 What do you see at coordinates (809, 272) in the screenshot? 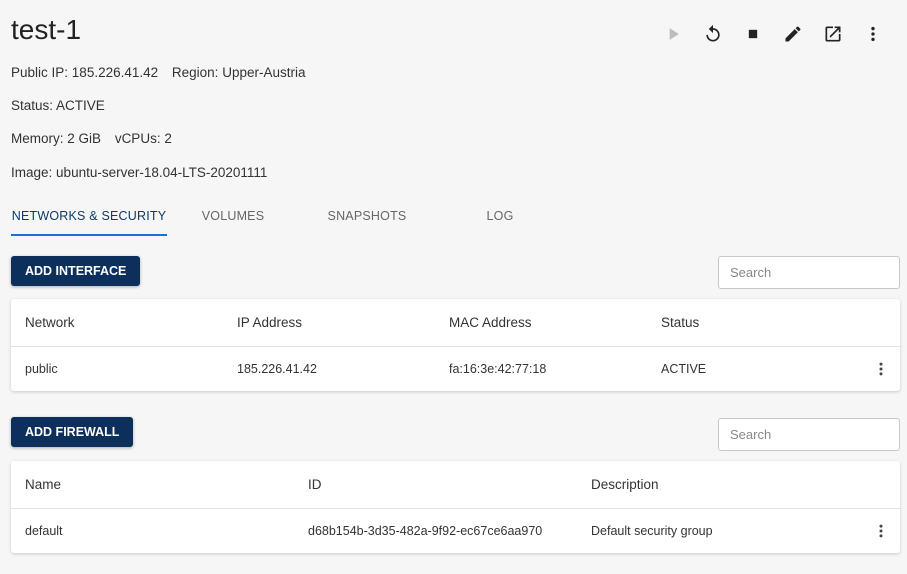
I see `interfaces-search-input` at bounding box center [809, 272].